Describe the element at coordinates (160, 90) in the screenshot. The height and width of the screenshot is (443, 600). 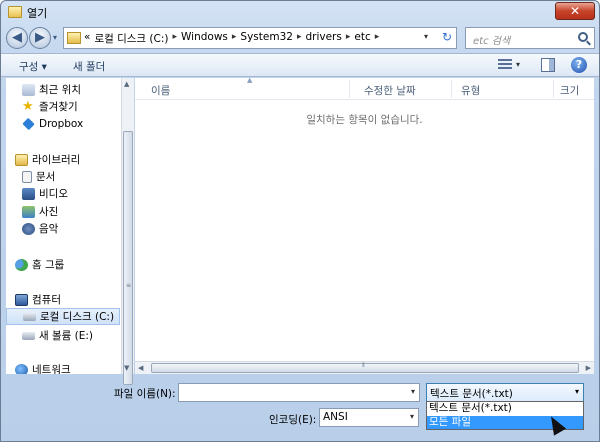
I see `column-name: 이름` at that location.